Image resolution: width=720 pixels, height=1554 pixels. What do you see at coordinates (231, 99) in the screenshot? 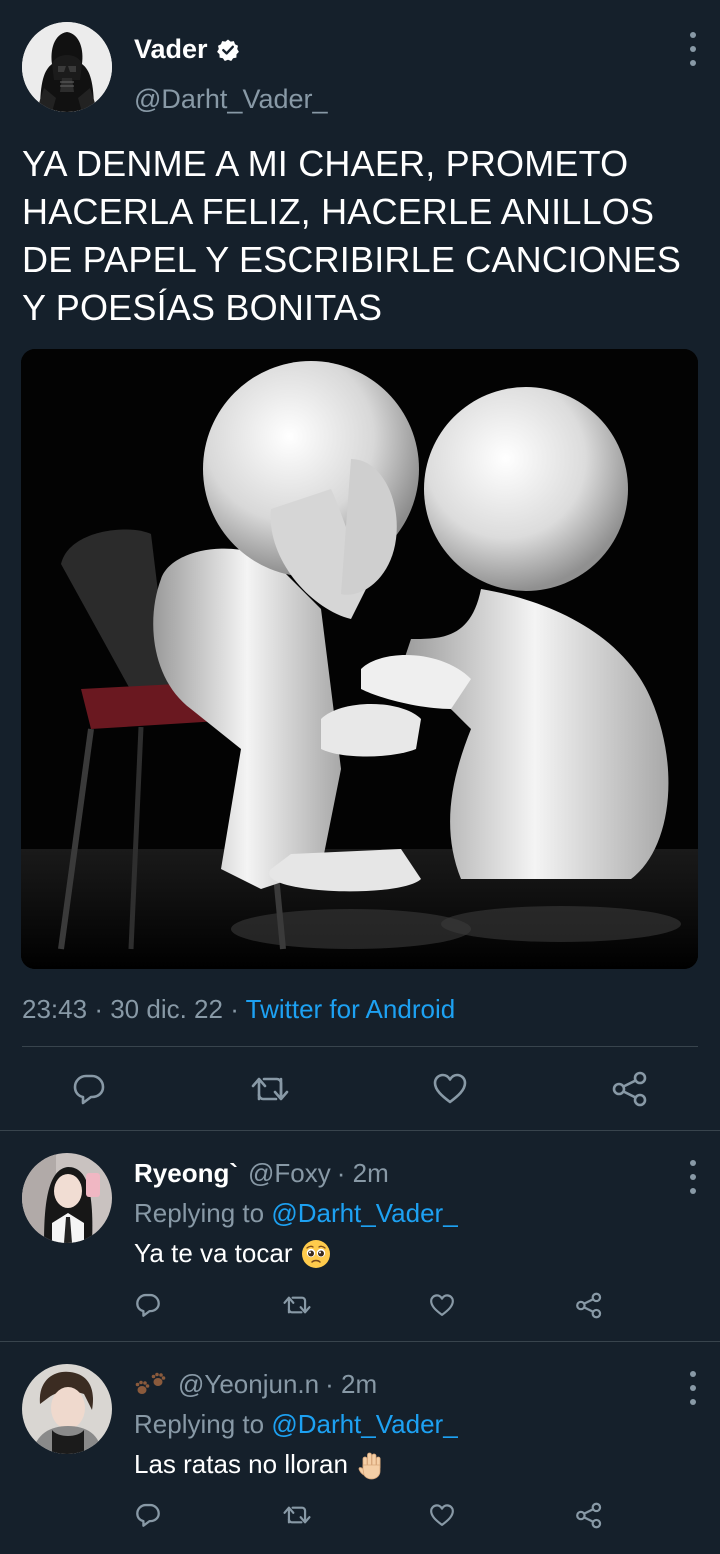
I see `author-handle: @Darht_Vader_` at bounding box center [231, 99].